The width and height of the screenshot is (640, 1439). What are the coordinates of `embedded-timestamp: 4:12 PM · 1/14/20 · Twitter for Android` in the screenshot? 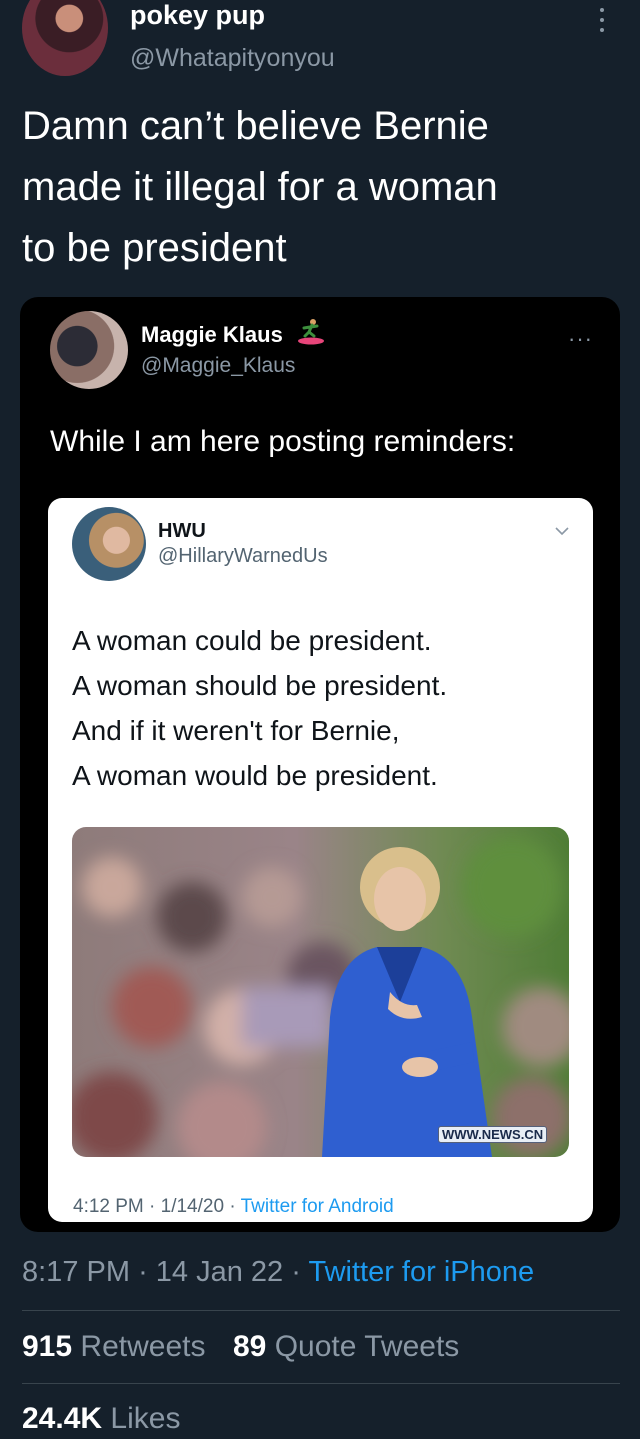 It's located at (233, 1207).